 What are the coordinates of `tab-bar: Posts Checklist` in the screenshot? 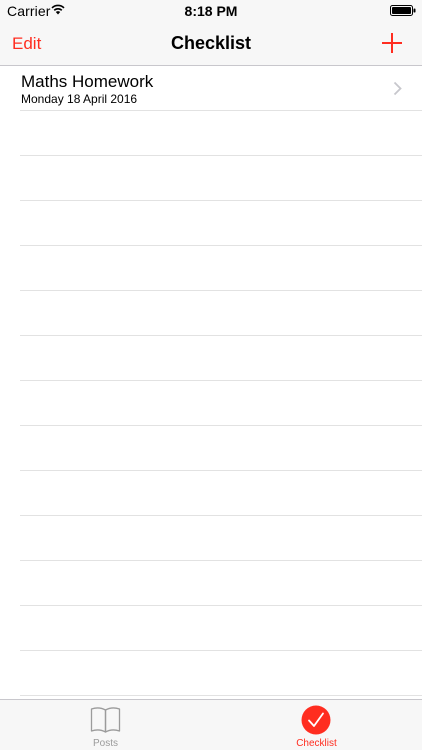 It's located at (211, 724).